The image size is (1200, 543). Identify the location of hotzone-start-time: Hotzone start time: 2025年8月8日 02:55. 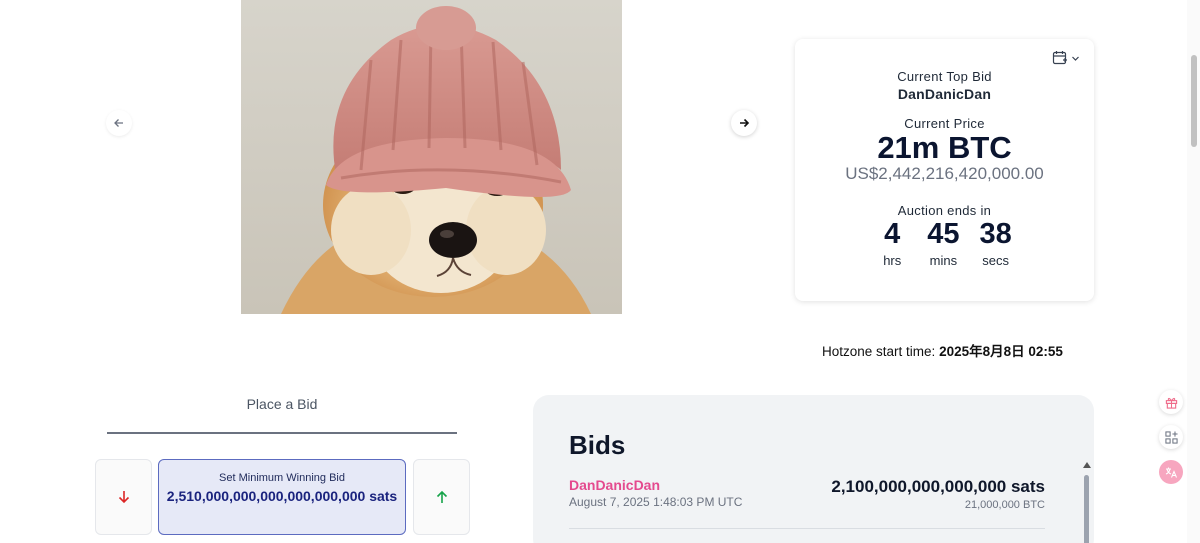
(942, 350).